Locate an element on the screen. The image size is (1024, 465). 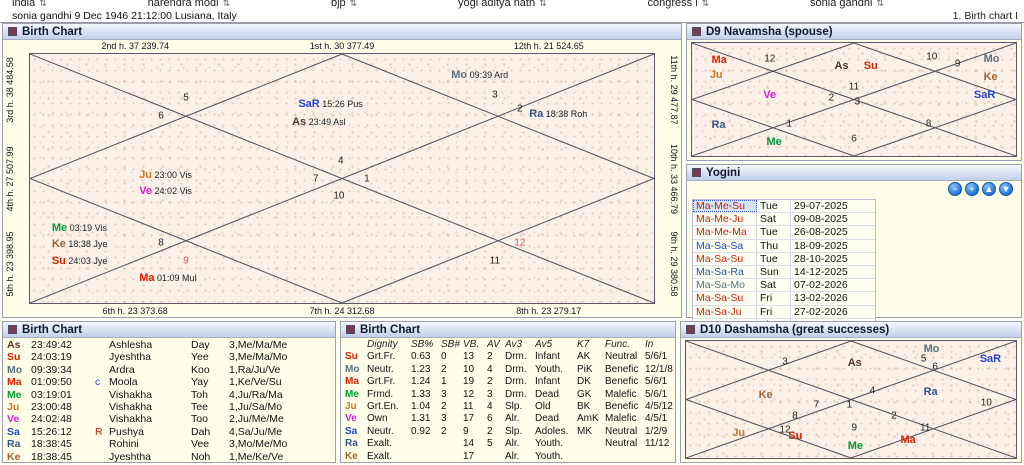
table-cell: 1.31 is located at coordinates (421, 419).